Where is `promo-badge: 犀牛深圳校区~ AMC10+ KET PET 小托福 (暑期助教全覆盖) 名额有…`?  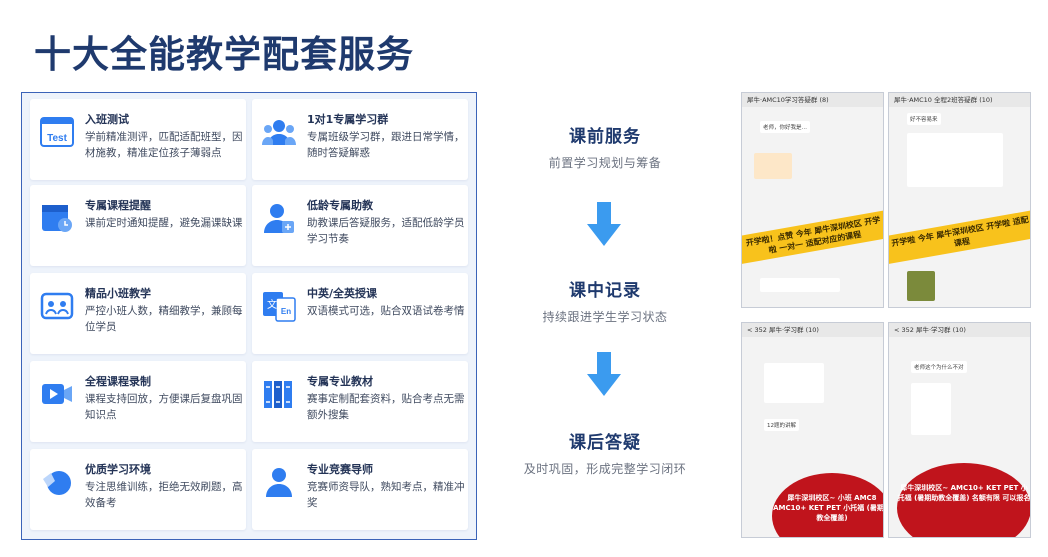 promo-badge: 犀牛深圳校区~ AMC10+ KET PET 小托福 (暑期助教全覆盖) 名额有… is located at coordinates (963, 500).